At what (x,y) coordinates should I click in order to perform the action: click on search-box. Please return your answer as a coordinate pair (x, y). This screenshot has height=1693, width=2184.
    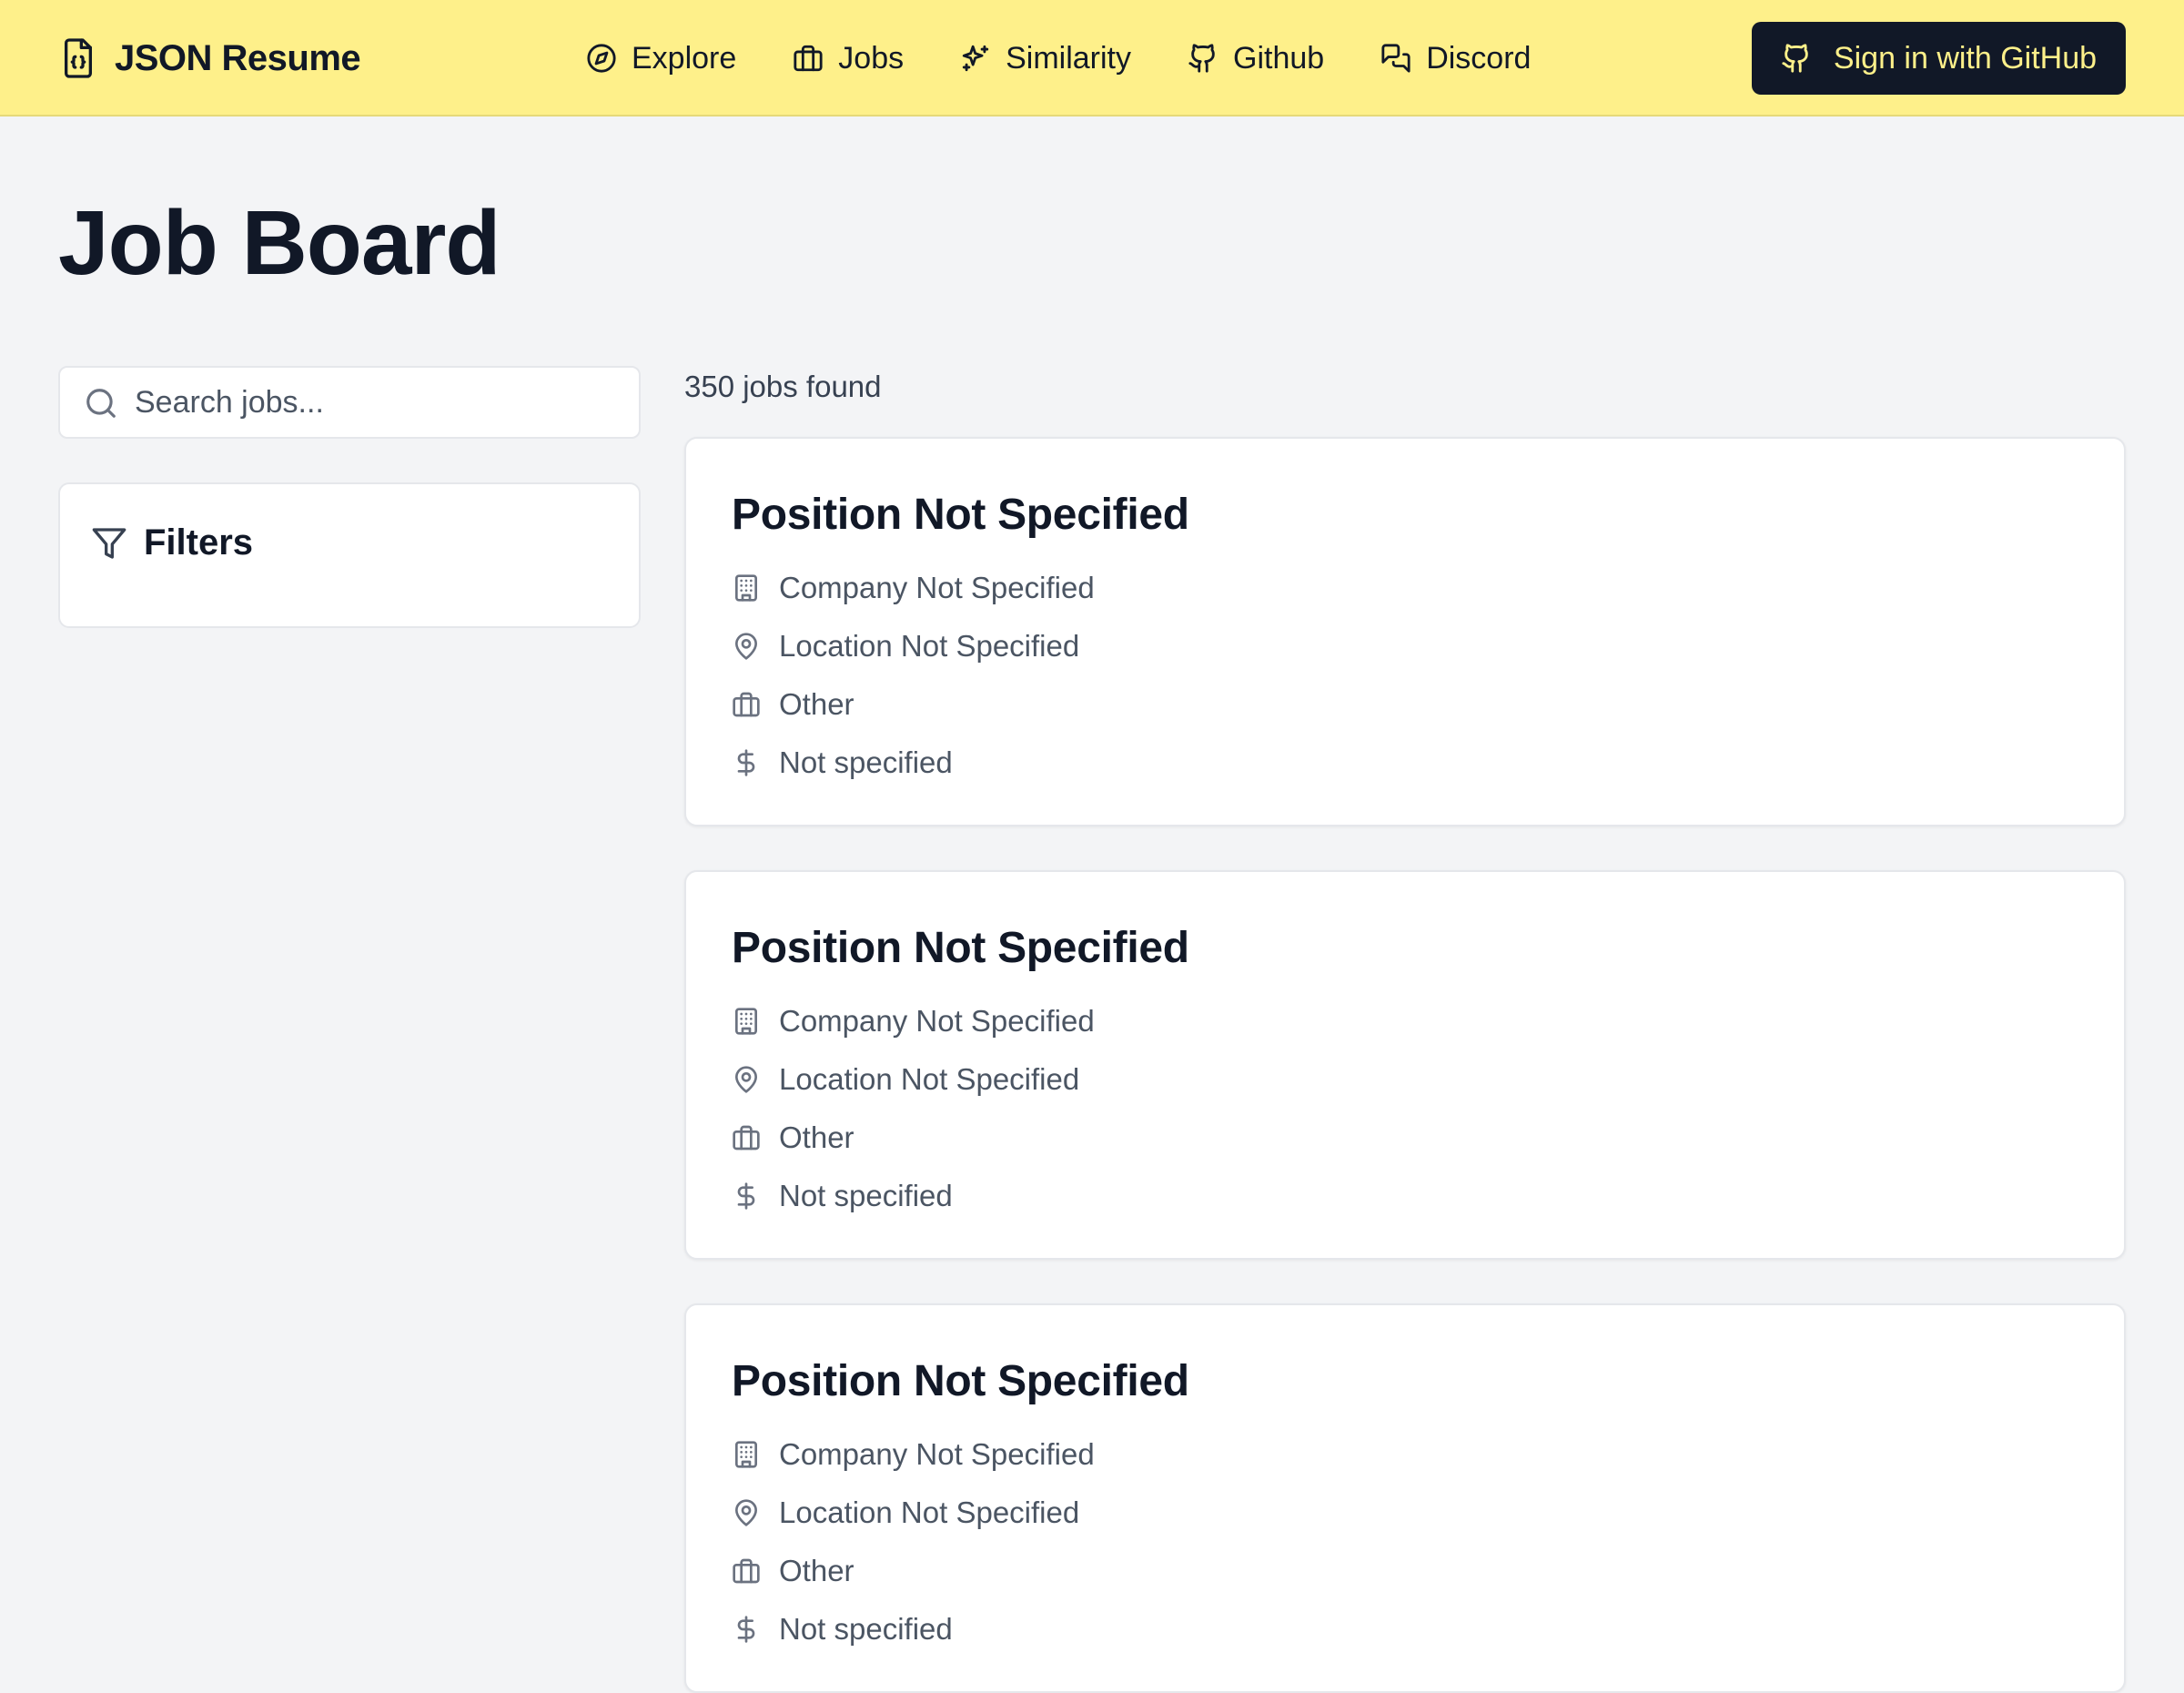
    Looking at the image, I should click on (349, 402).